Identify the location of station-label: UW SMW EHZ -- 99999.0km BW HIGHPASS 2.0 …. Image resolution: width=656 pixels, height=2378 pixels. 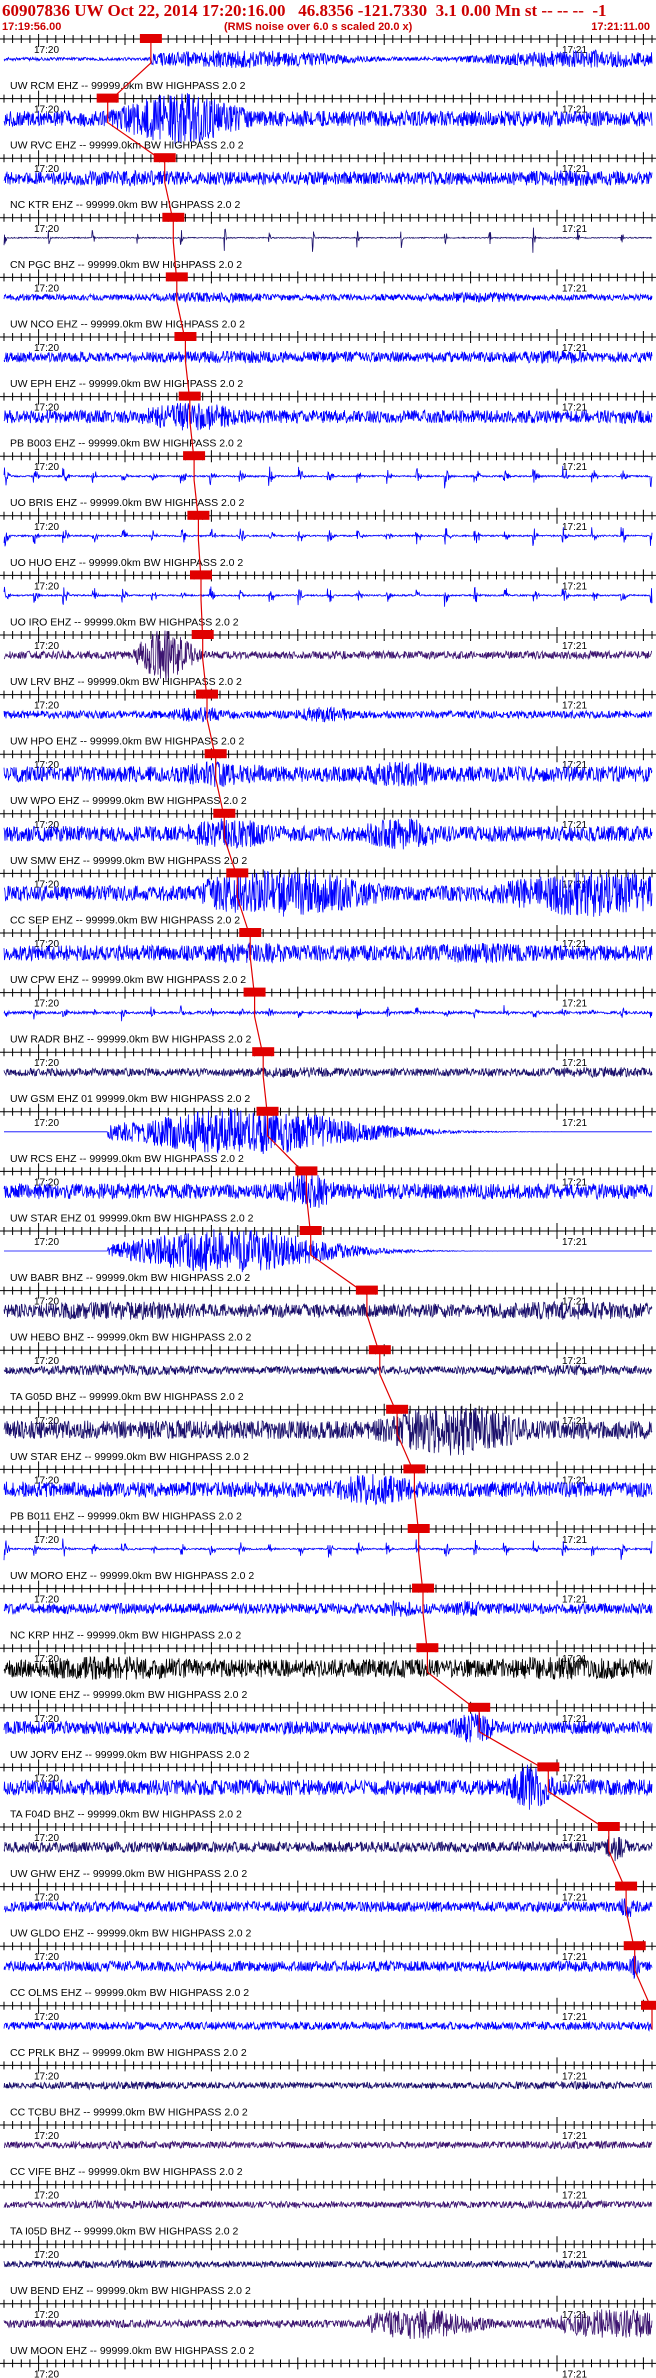
(128, 861).